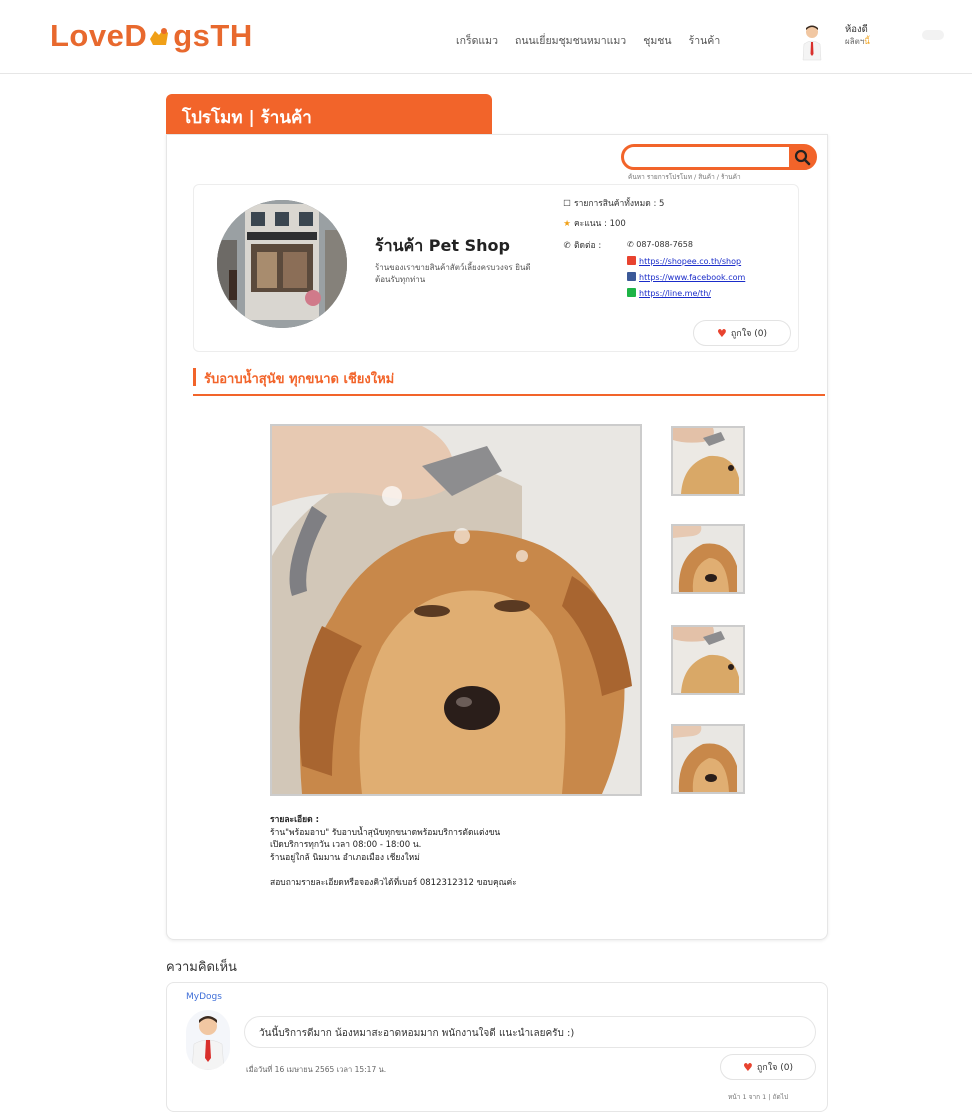 This screenshot has width=972, height=1112. What do you see at coordinates (657, 40) in the screenshot?
I see `nav-item-community: ชุมชน` at bounding box center [657, 40].